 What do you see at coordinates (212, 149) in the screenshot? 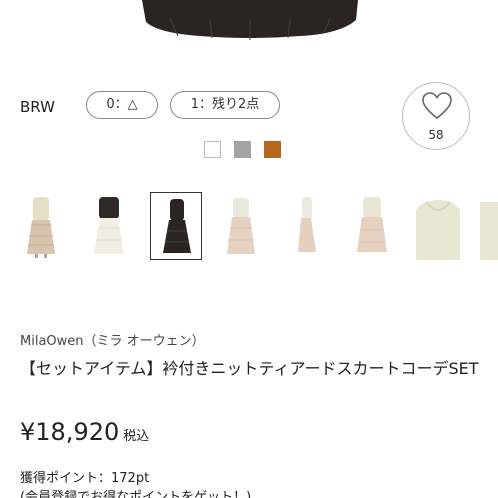
I see `color-swatch-white` at bounding box center [212, 149].